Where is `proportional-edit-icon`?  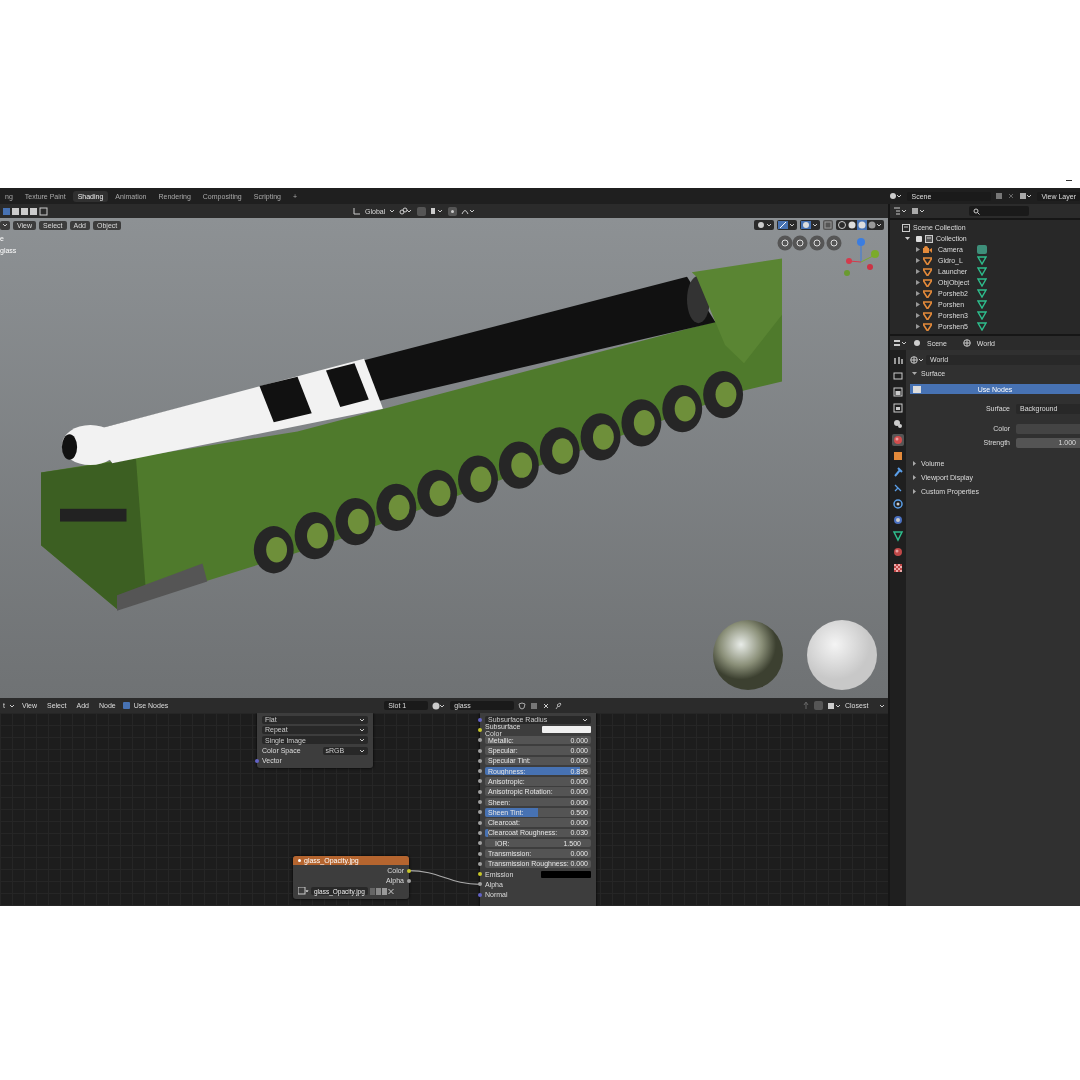
proportional-edit-icon is located at coordinates (453, 211).